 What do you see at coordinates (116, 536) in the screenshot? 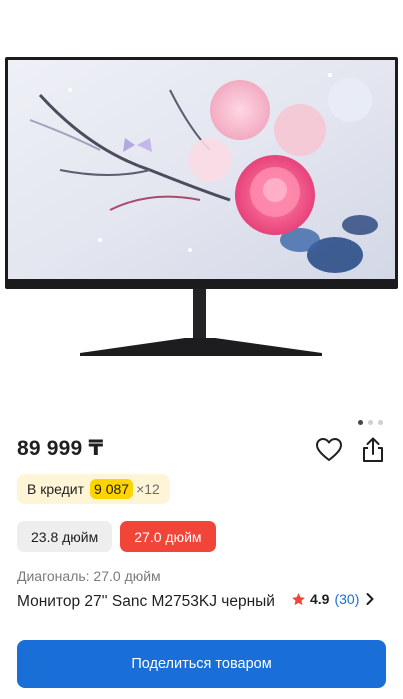
I see `size-variants: 23.8 дюйм 27.0 дюйм` at bounding box center [116, 536].